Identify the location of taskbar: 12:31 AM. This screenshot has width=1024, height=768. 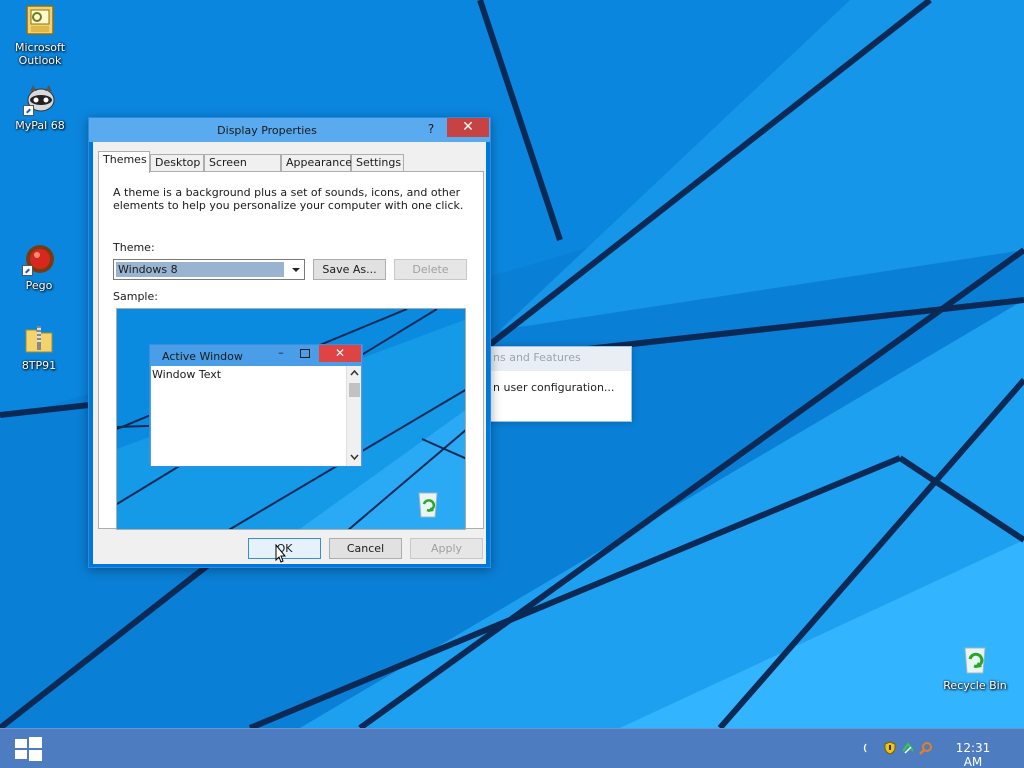
(512, 748).